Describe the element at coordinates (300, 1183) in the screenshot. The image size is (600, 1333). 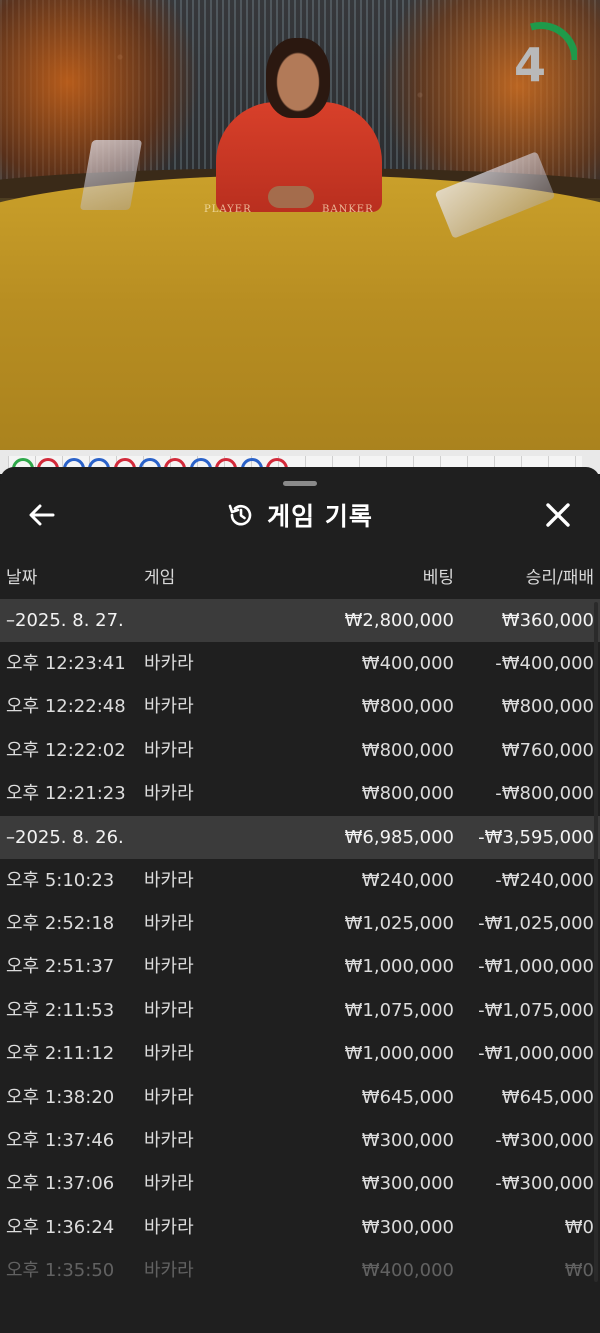
I see `table-row: 오후 1:37:06 바카라 ₩300,000 -₩300,000` at that location.